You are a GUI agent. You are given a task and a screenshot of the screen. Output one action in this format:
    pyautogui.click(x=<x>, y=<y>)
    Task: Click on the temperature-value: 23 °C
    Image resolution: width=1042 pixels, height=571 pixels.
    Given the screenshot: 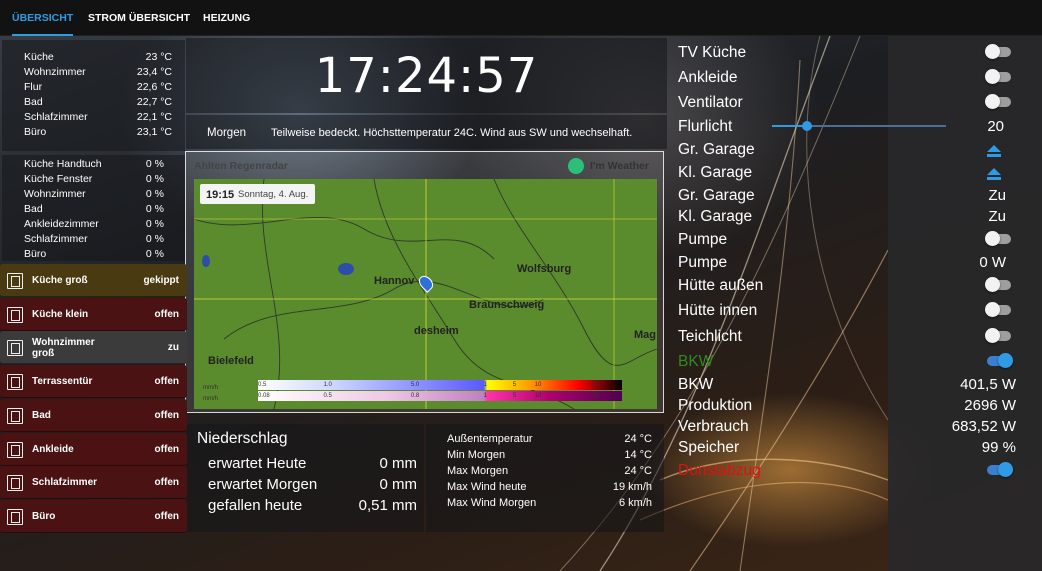 What is the action you would take?
    pyautogui.click(x=158, y=57)
    